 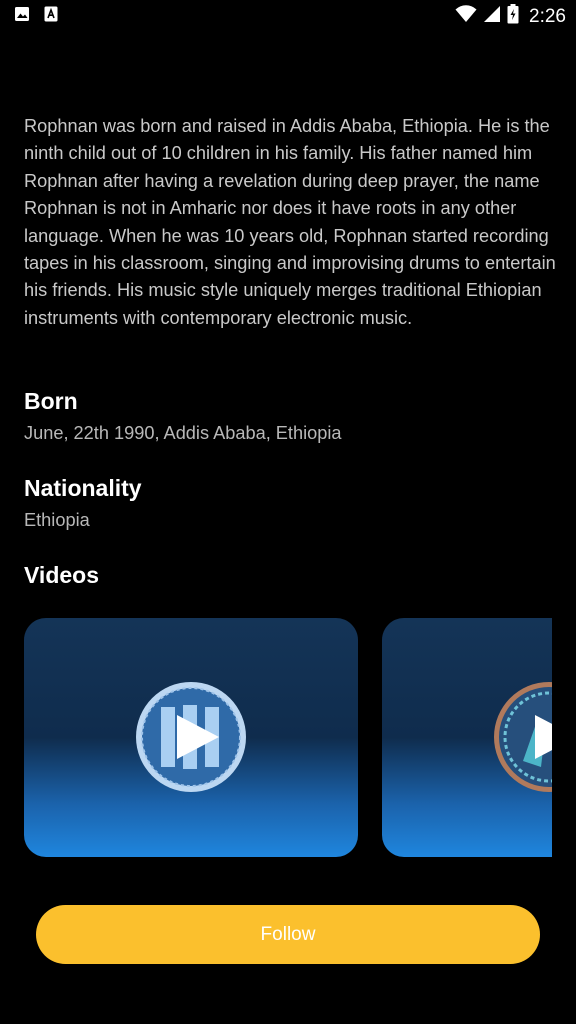 What do you see at coordinates (83, 488) in the screenshot?
I see `nationality-heading: Nationality` at bounding box center [83, 488].